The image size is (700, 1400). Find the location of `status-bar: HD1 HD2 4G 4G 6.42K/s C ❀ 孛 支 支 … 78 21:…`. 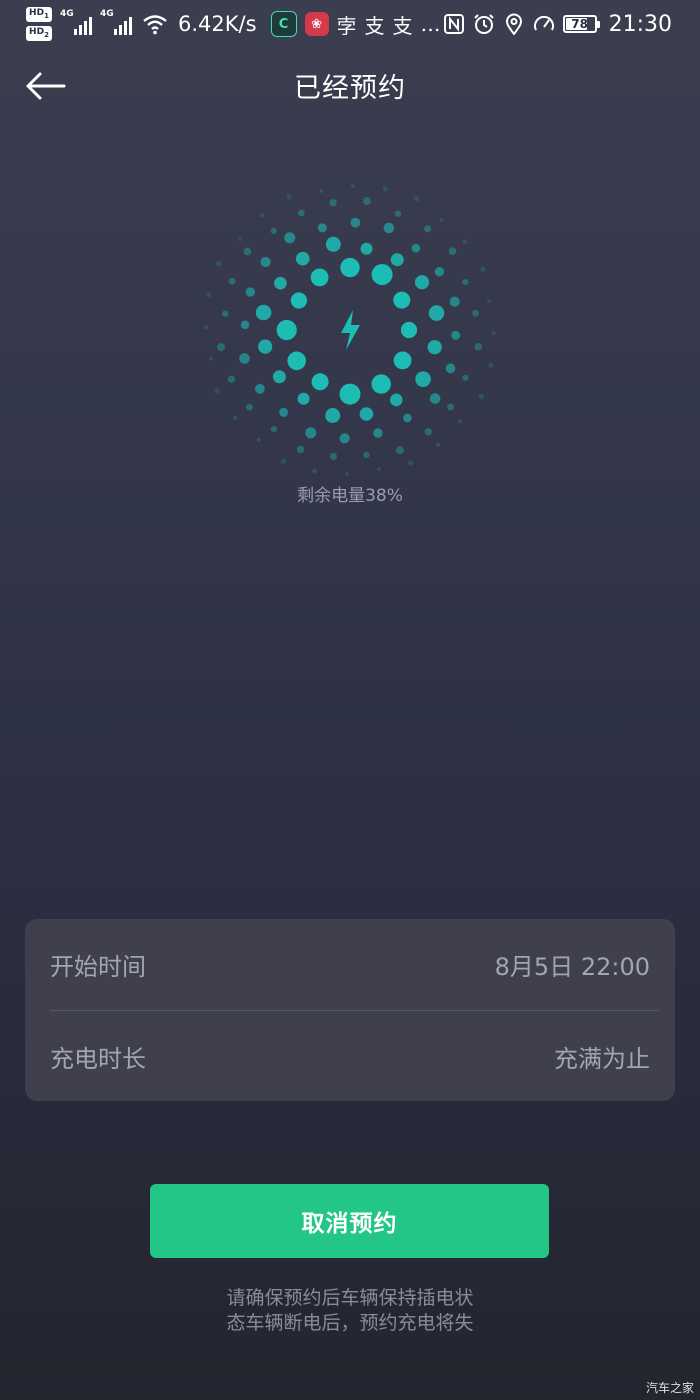

status-bar: HD1 HD2 4G 4G 6.42K/s C ❀ 孛 支 支 … 78 21:… is located at coordinates (350, 24).